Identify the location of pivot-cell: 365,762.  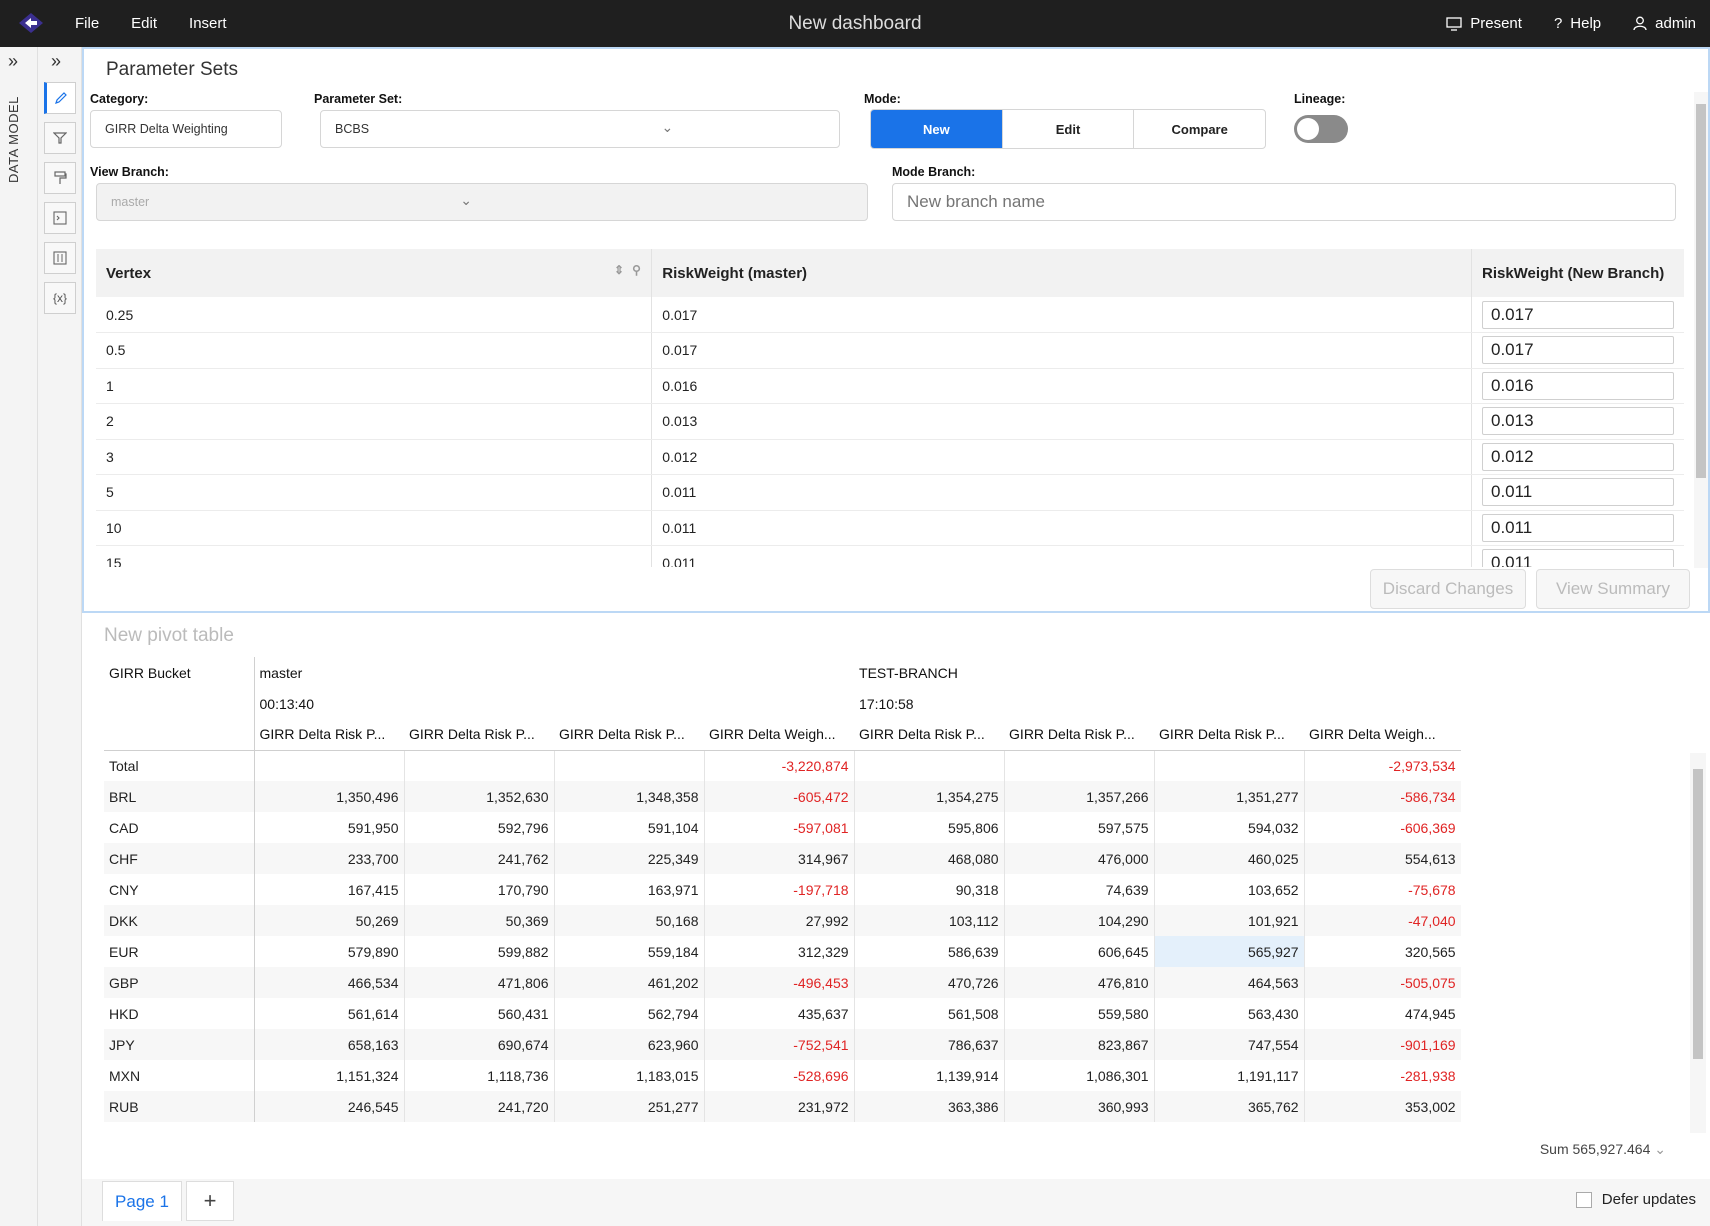
(1229, 1106).